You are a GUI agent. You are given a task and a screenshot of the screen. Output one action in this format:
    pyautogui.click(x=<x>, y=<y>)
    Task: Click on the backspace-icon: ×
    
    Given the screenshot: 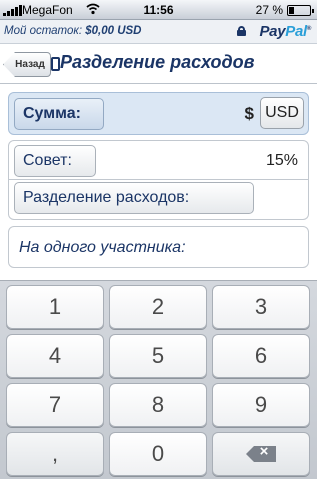 What is the action you would take?
    pyautogui.click(x=261, y=452)
    